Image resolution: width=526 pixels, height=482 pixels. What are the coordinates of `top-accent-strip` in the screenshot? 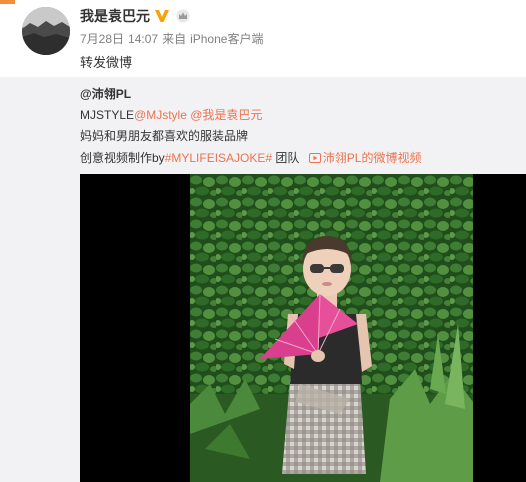 It's located at (7, 2).